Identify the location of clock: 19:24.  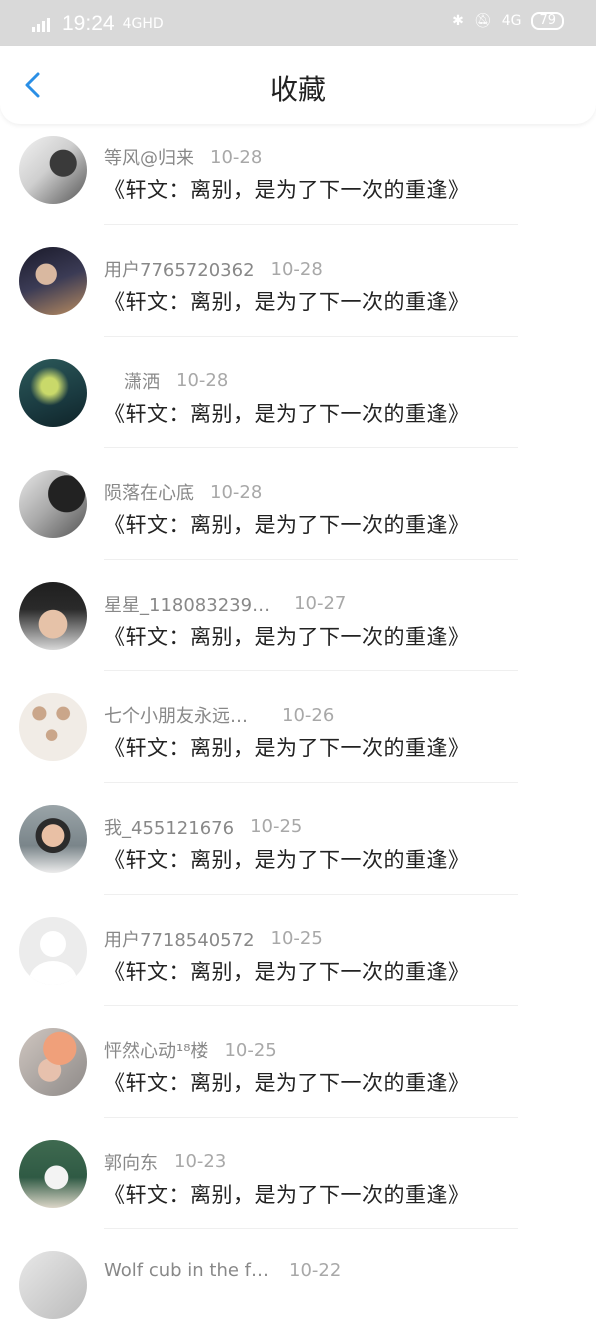
(88, 23).